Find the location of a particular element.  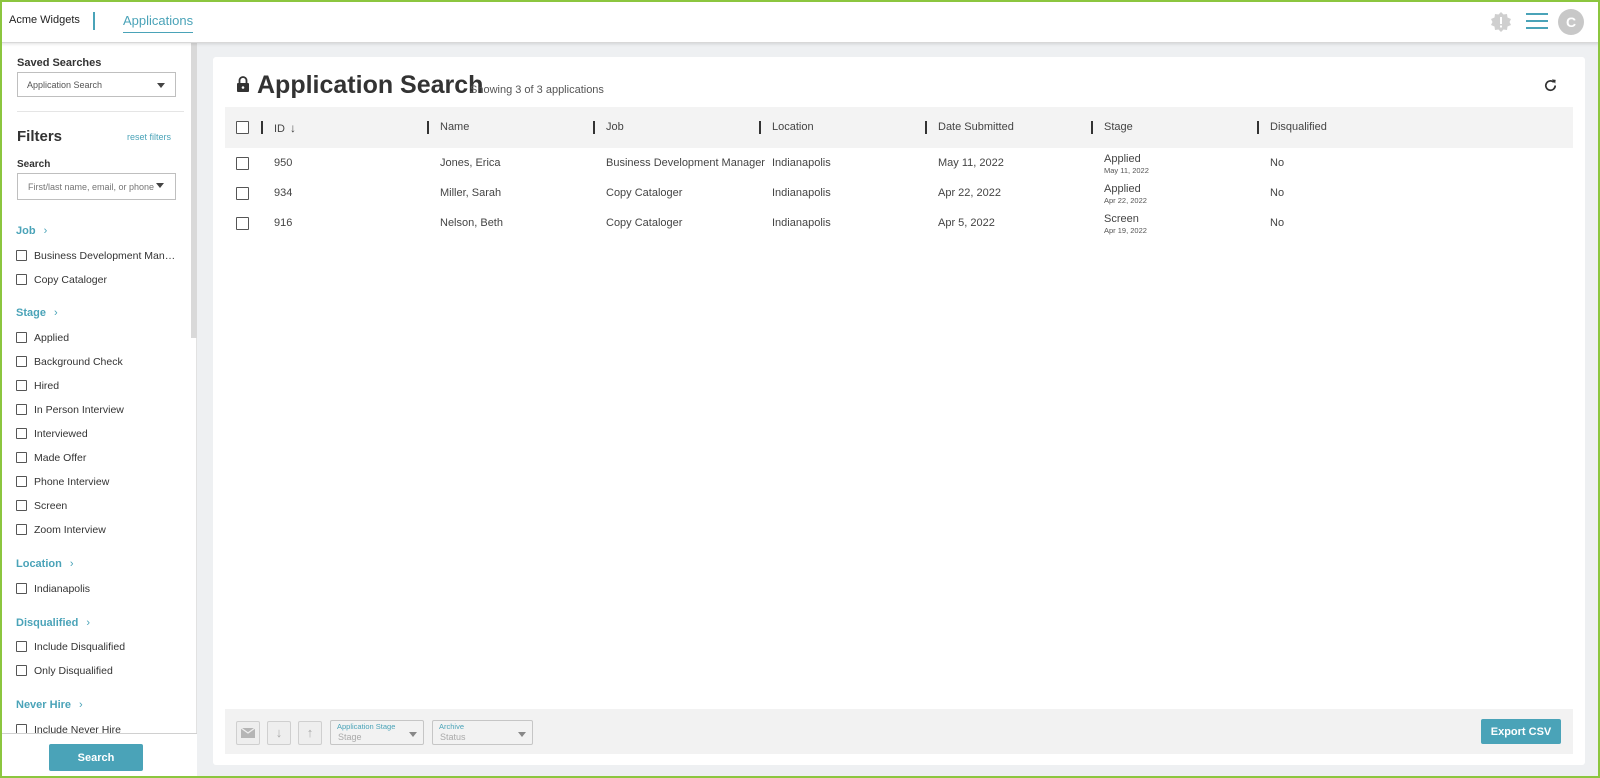

column-header-location: Location is located at coordinates (793, 127).